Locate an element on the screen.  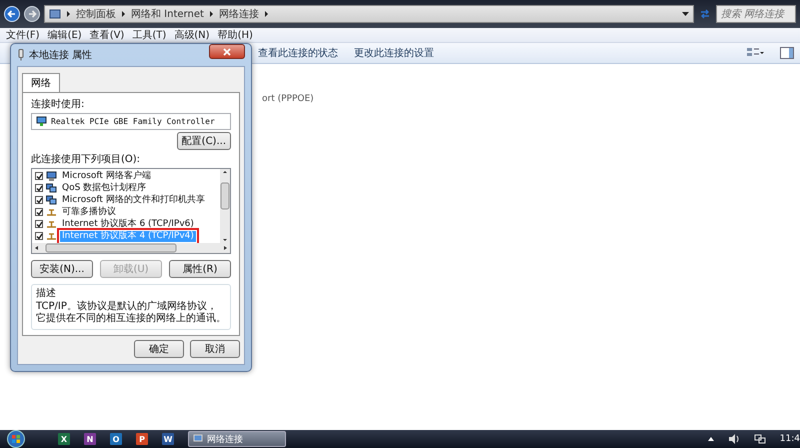
breadcrumb-item: 网络和 Internet is located at coordinates (167, 14).